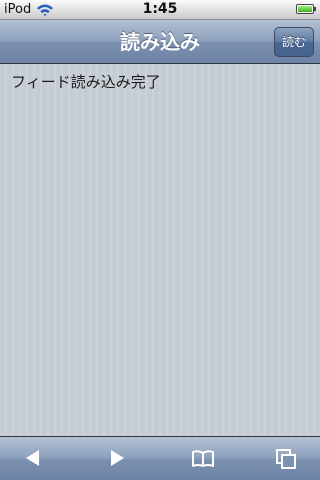 The height and width of the screenshot is (480, 320). I want to click on pages-icon, so click(286, 459).